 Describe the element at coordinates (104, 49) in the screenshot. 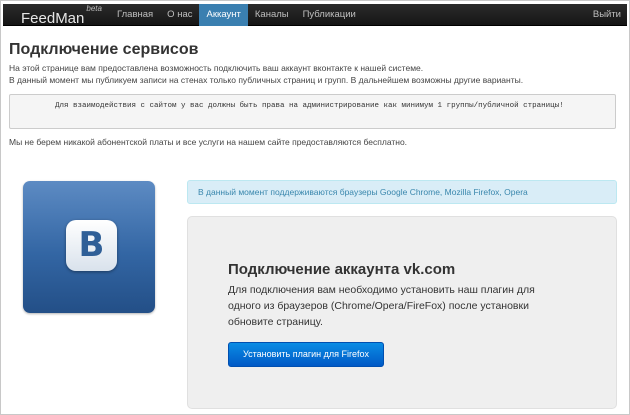

I see `page-title: Подключение сервисов` at that location.